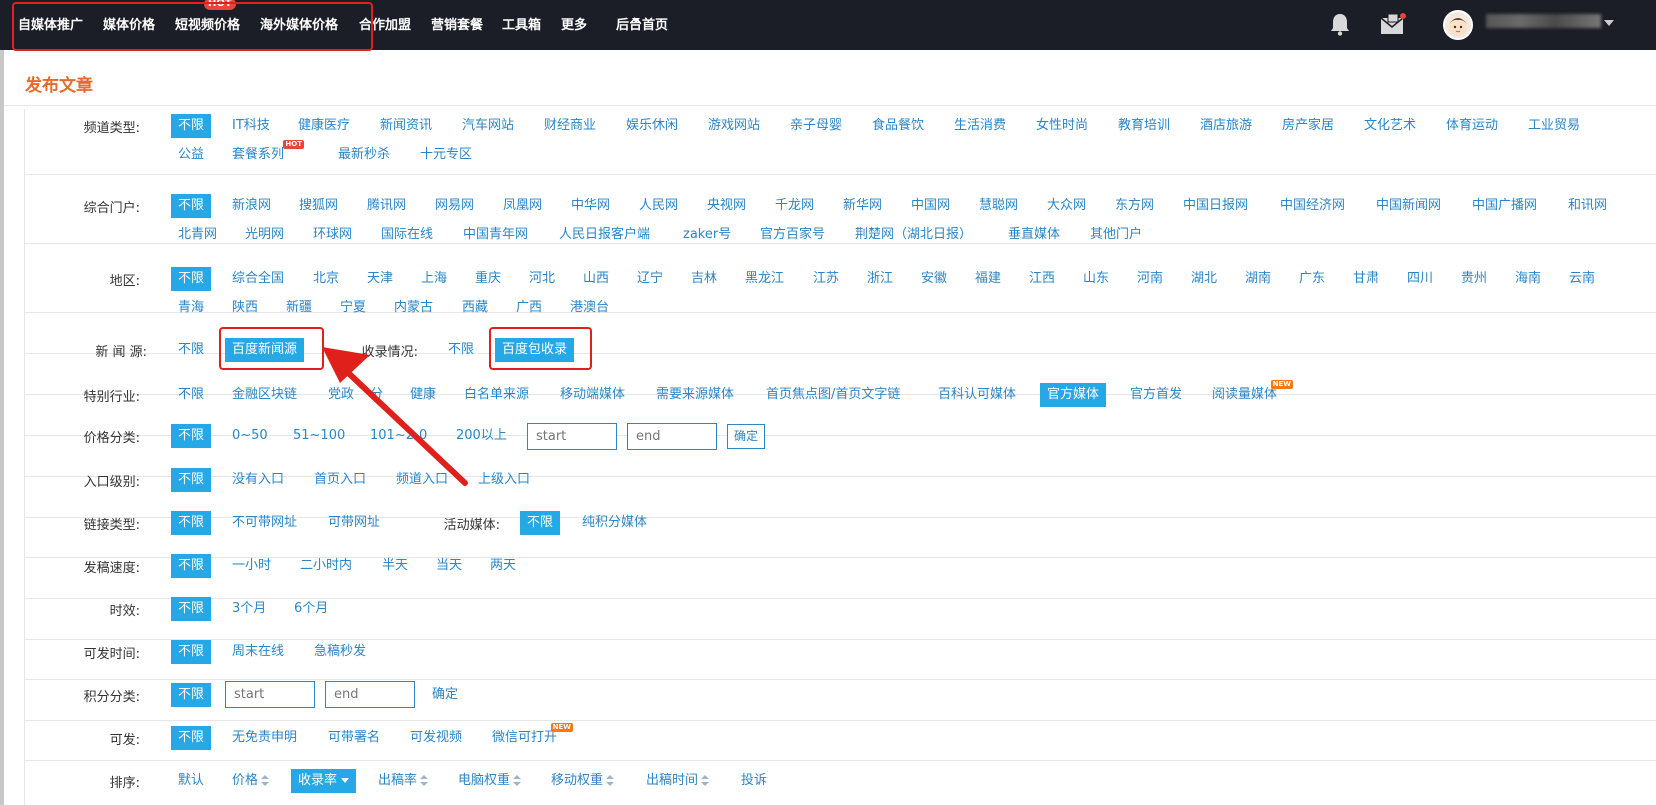 This screenshot has height=805, width=1656. Describe the element at coordinates (251, 781) in the screenshot. I see `sort-option-price: 价格` at that location.